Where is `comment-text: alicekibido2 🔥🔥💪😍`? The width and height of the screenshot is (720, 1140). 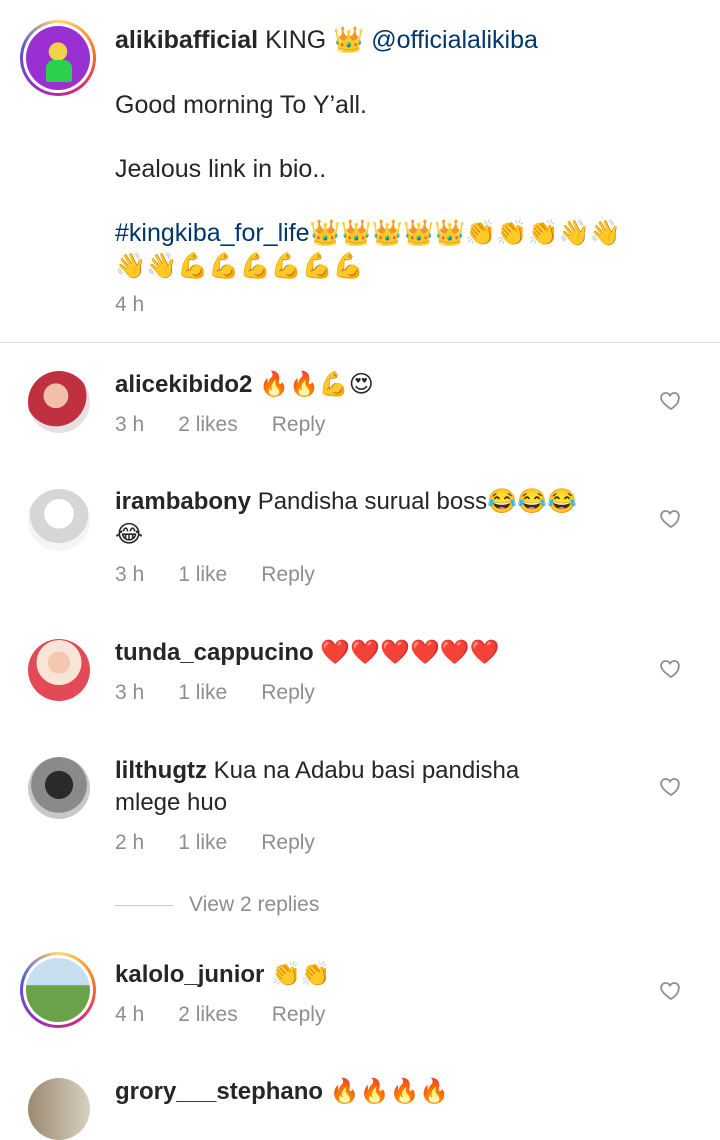 comment-text: alicekibido2 🔥🔥💪😍 is located at coordinates (375, 384).